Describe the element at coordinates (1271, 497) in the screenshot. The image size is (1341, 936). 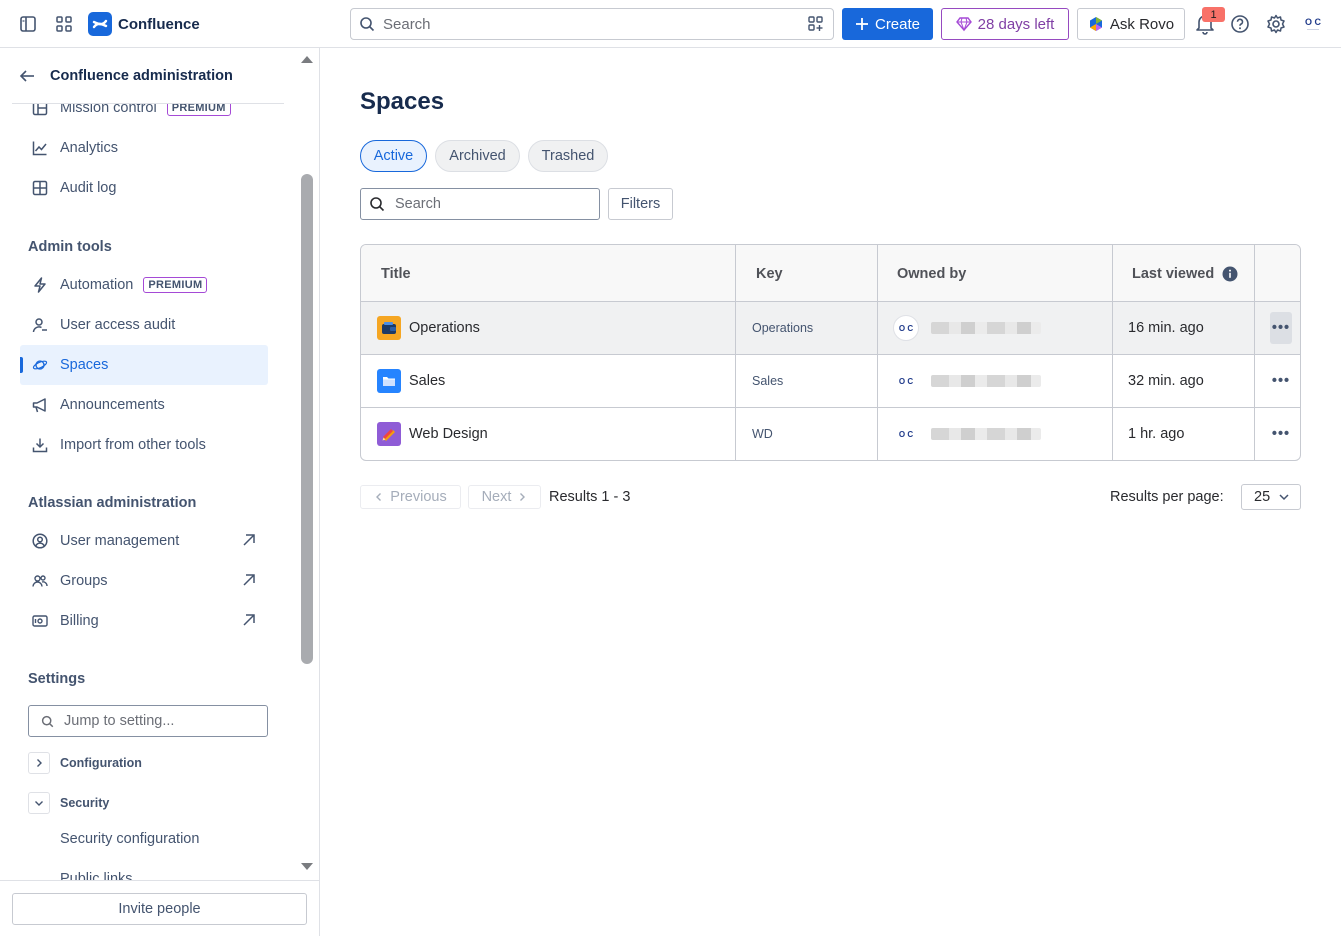
I see `results-per-page-select: 25` at that location.